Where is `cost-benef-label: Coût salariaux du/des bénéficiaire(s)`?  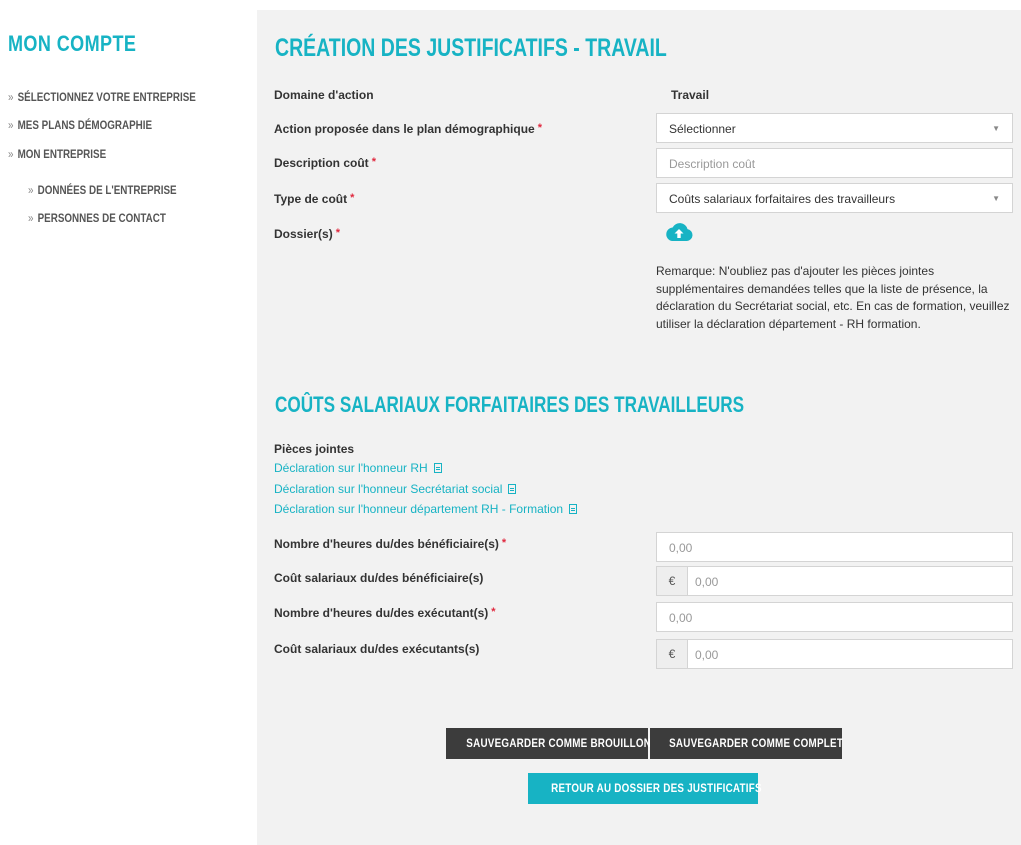
cost-benef-label: Coût salariaux du/des bénéficiaire(s) is located at coordinates (379, 578).